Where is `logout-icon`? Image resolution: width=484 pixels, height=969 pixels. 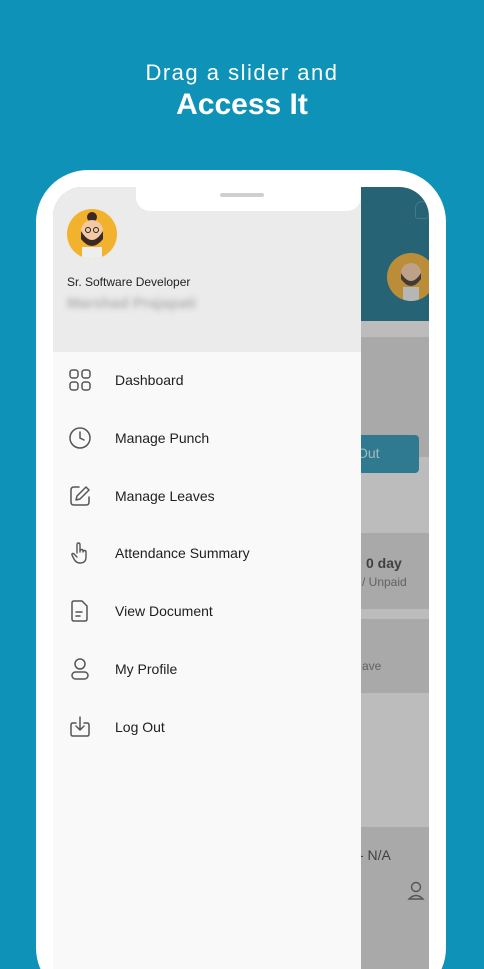 logout-icon is located at coordinates (80, 726).